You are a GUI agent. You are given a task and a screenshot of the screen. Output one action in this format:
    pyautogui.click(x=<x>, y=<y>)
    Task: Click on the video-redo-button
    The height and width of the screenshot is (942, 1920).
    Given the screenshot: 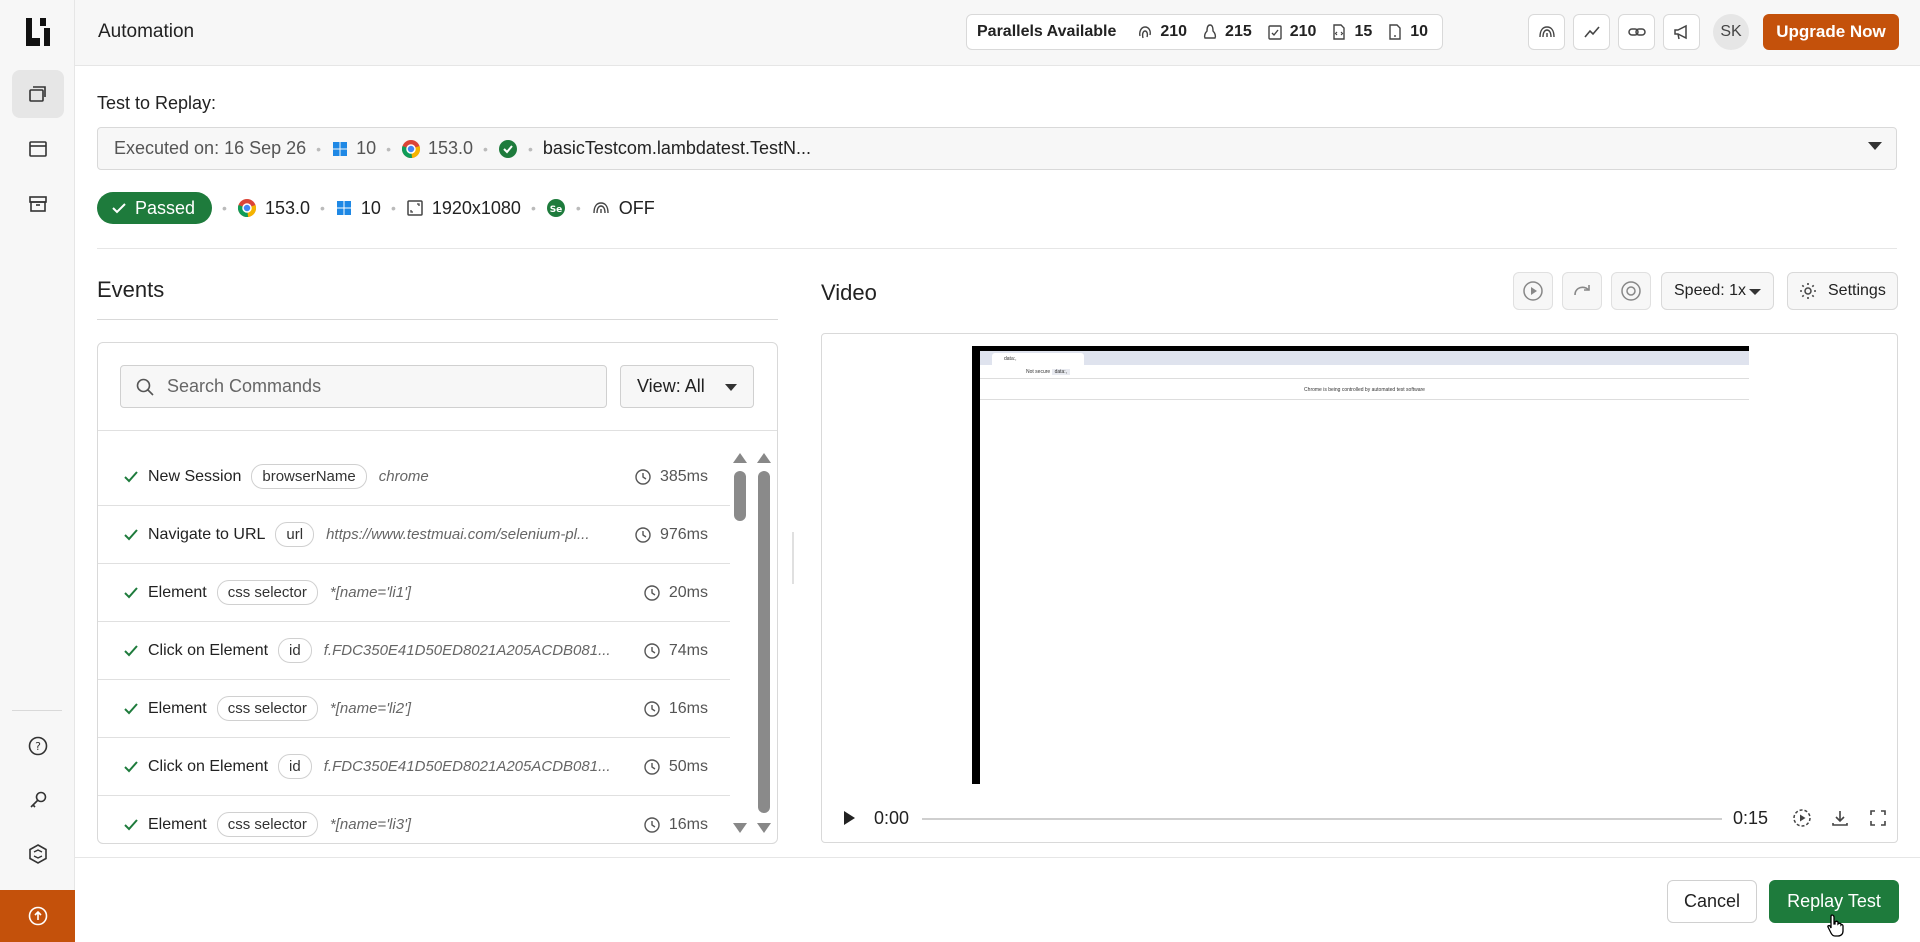 What is the action you would take?
    pyautogui.click(x=1582, y=291)
    